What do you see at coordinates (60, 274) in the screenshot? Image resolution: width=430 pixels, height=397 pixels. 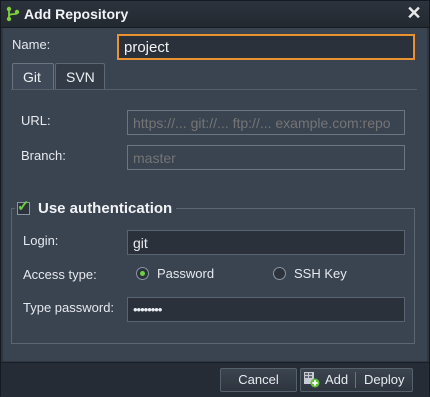 I see `access-type-label: Access type:` at bounding box center [60, 274].